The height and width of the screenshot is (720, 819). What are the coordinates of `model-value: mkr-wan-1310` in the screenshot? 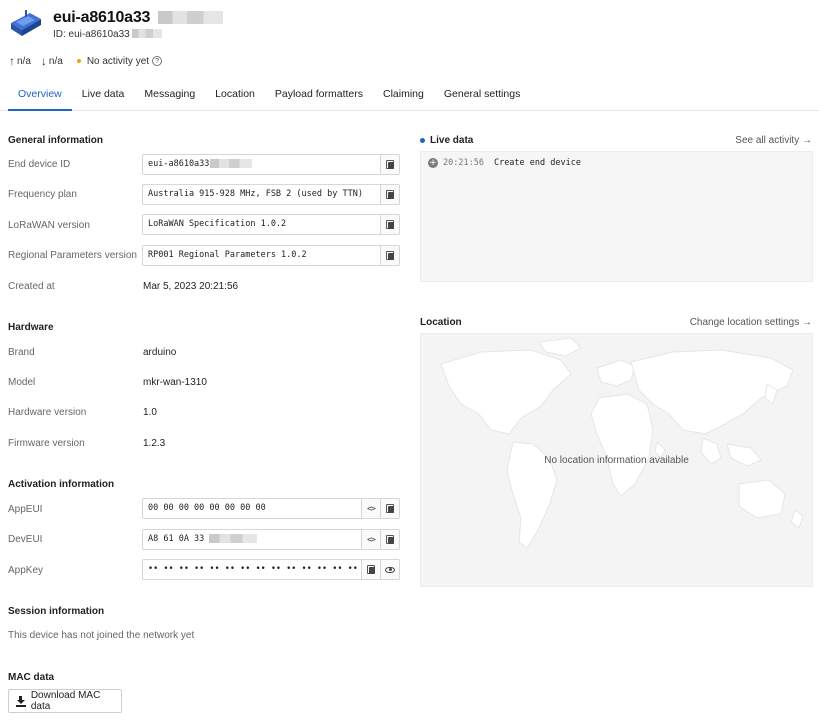 It's located at (175, 382).